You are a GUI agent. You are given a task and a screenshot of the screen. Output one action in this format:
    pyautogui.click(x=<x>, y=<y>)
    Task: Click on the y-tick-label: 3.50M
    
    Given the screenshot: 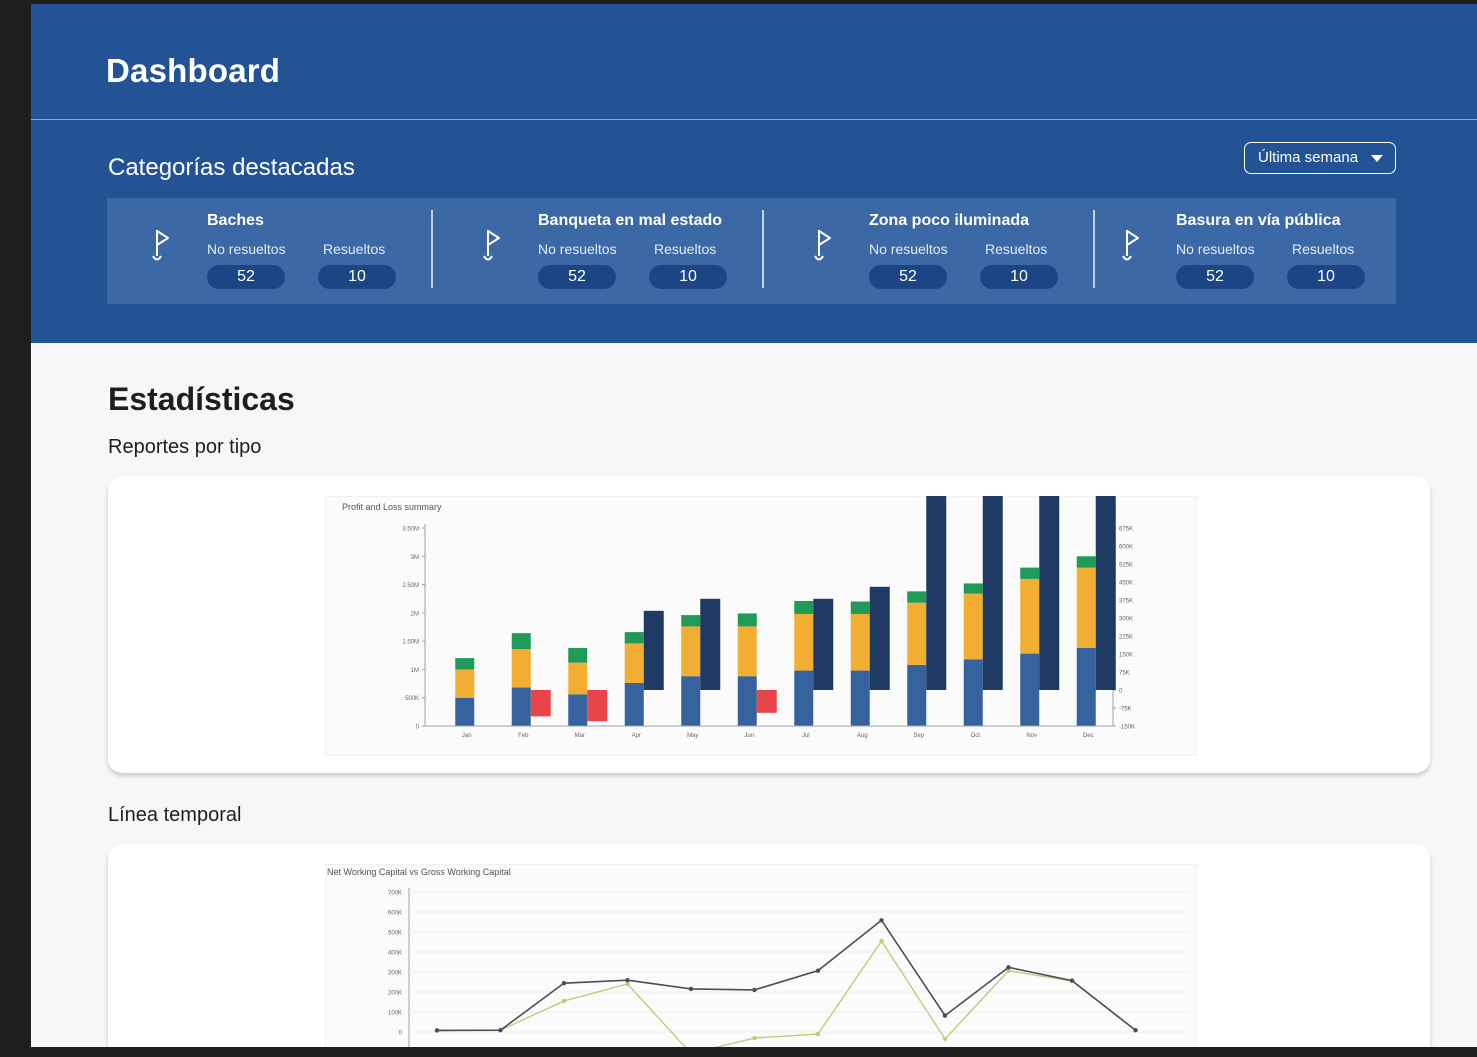 What is the action you would take?
    pyautogui.click(x=410, y=530)
    